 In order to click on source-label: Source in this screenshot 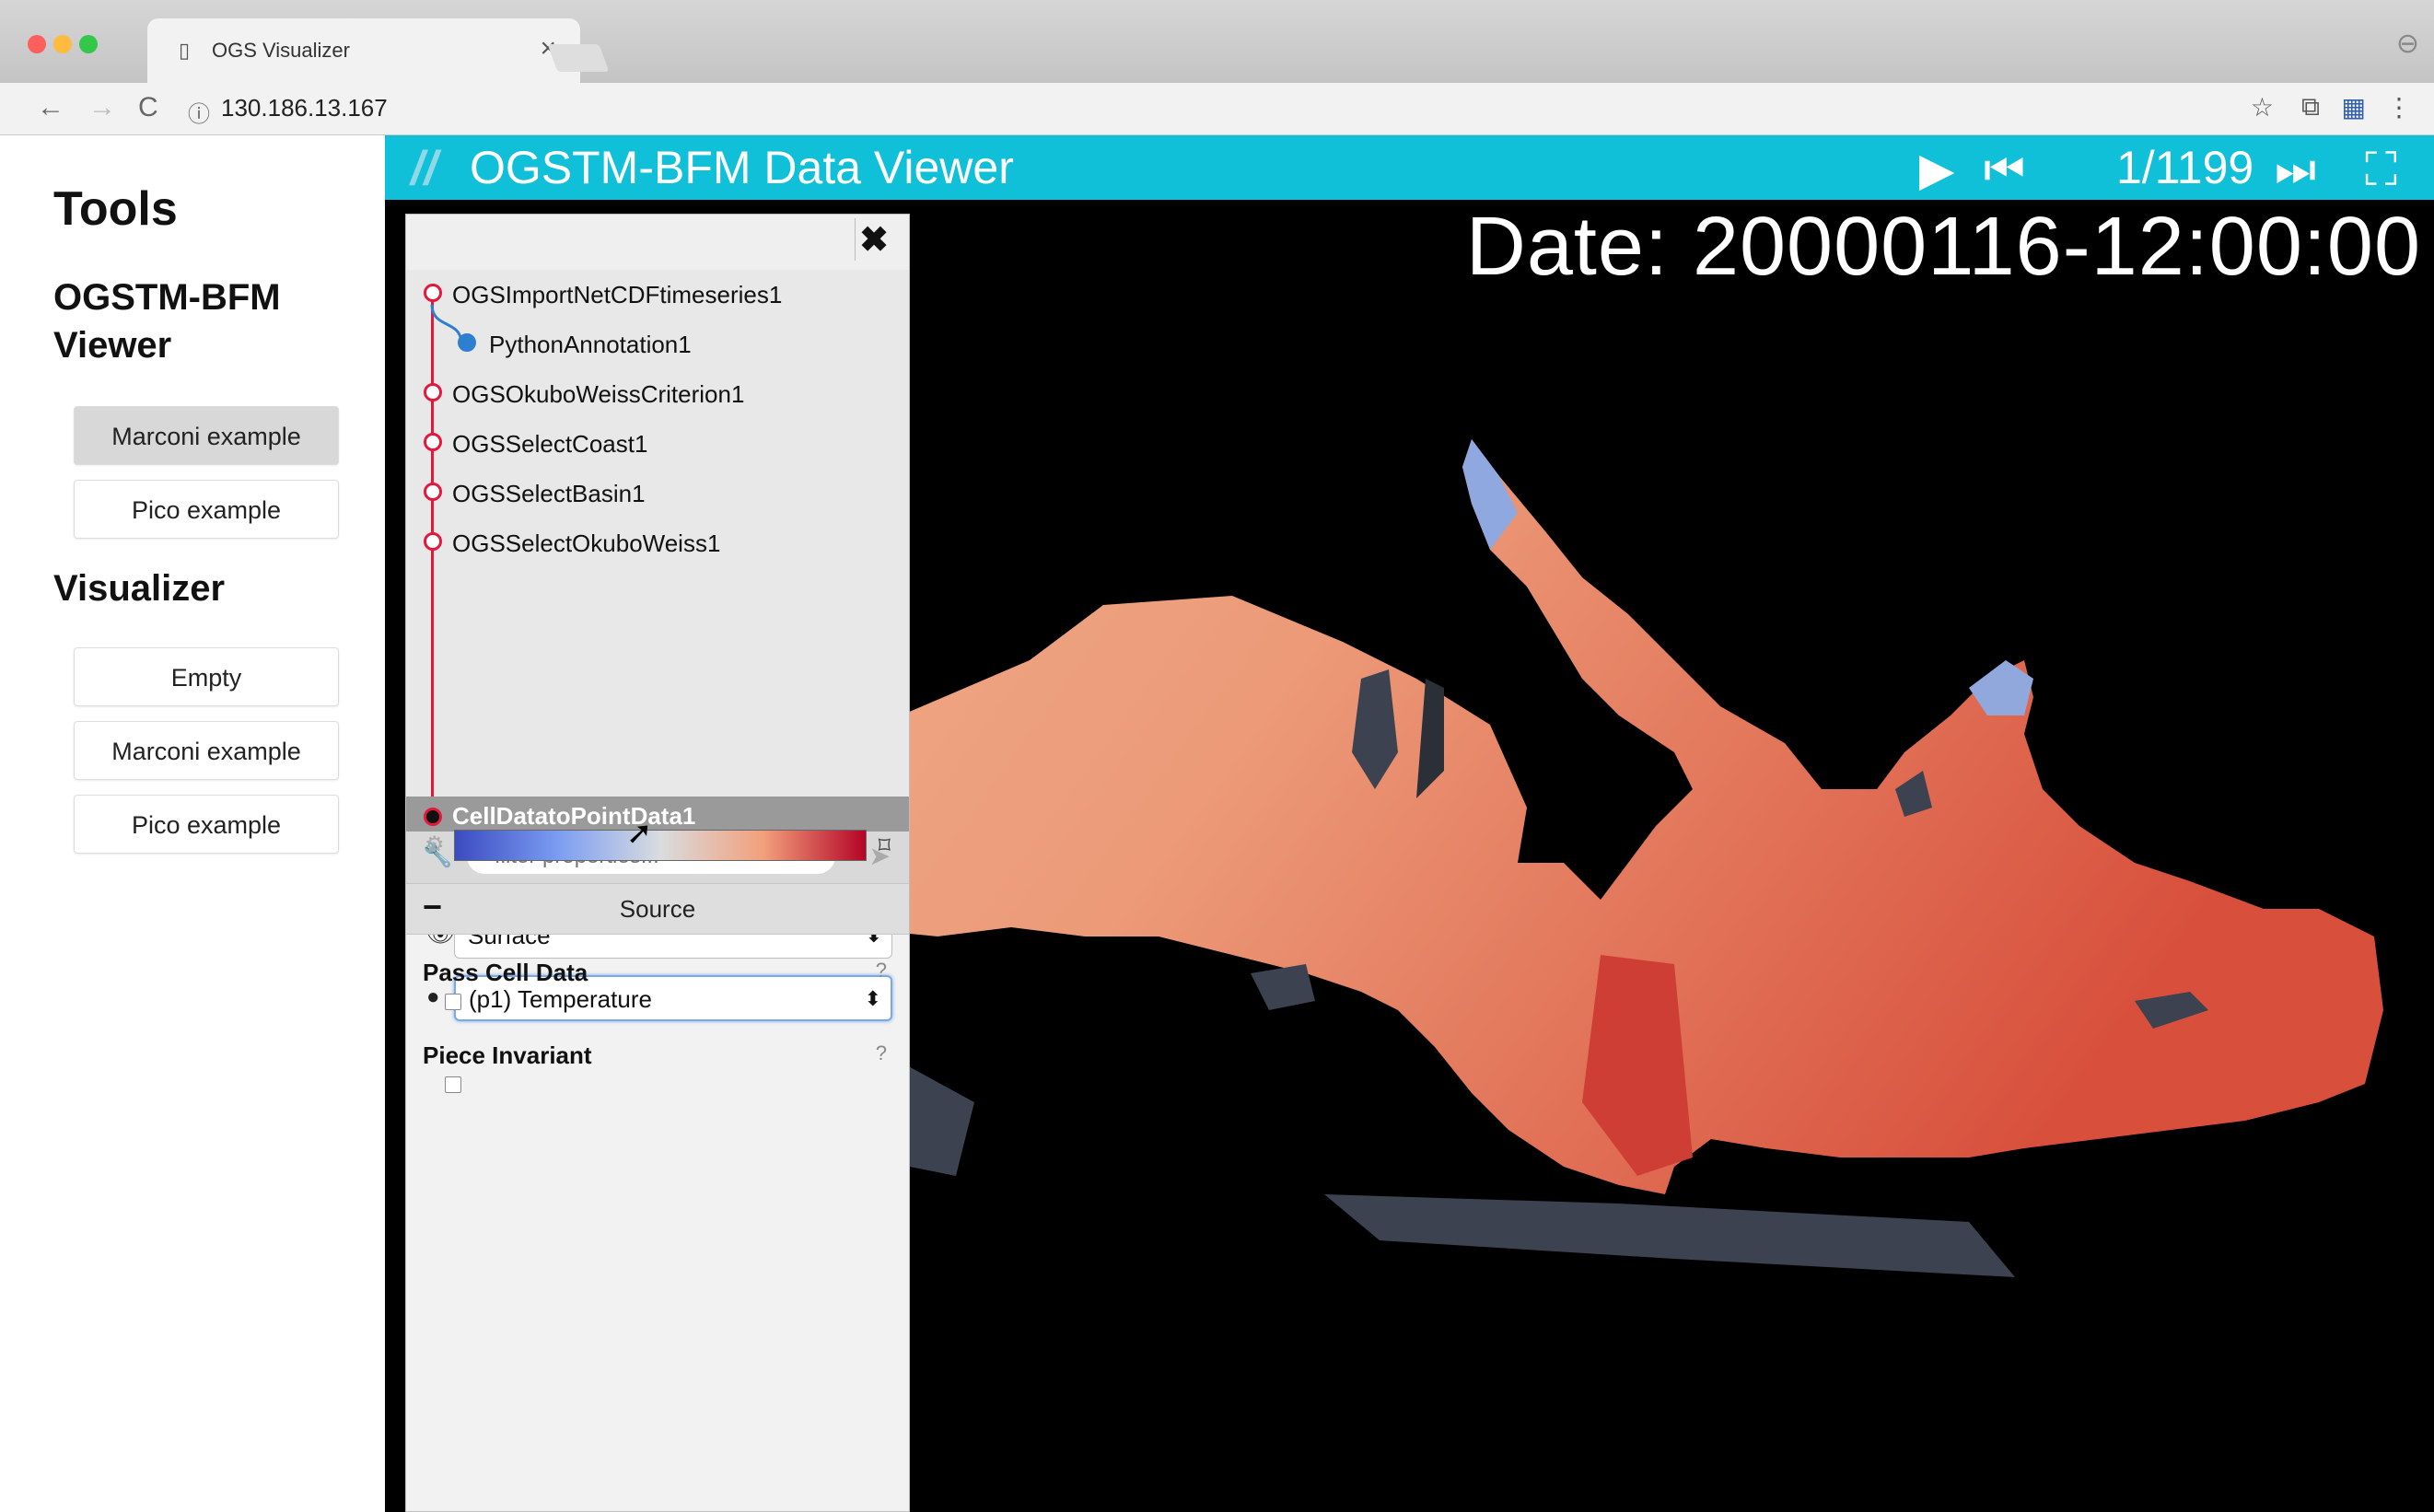, I will do `click(657, 909)`.